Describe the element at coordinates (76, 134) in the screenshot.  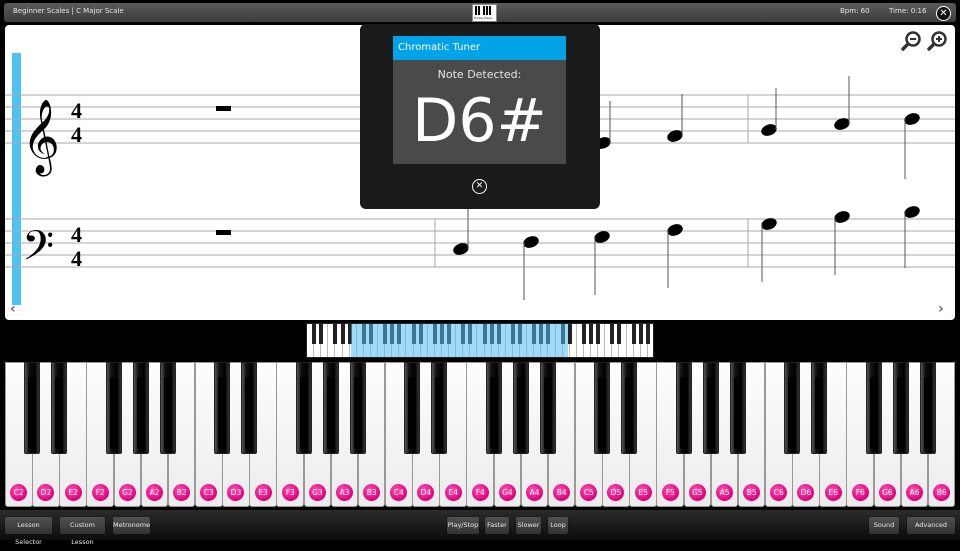
I see `treble-time-bottom: 4` at that location.